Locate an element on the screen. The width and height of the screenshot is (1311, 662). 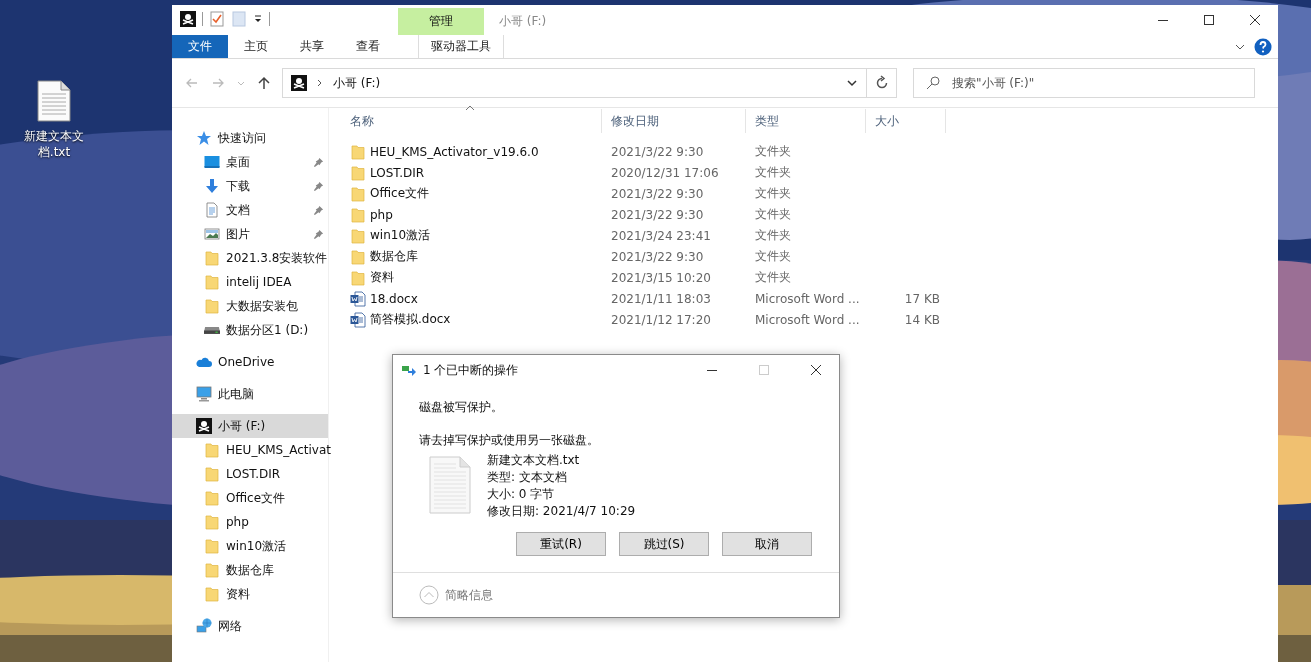
file-size: 14 KB is located at coordinates (922, 319).